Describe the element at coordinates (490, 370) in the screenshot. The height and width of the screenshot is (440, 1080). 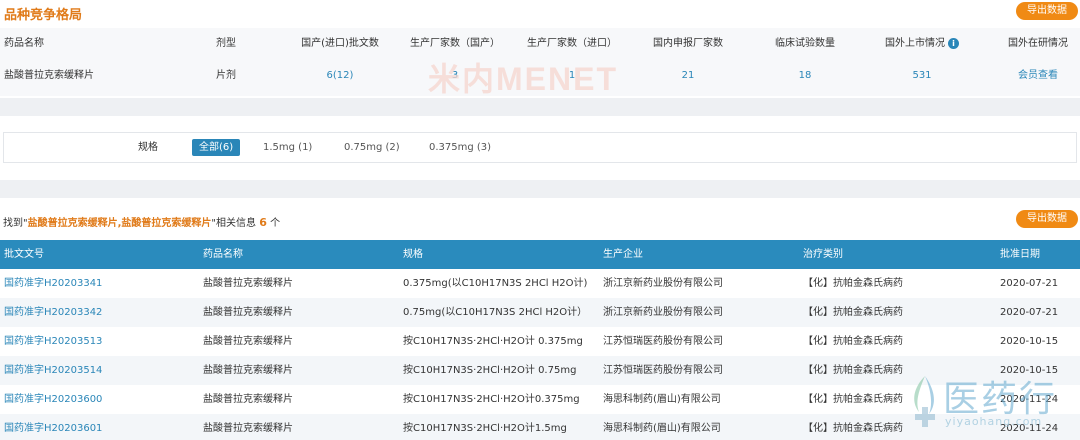
I see `cell-specification: 按C10H17N3S·2HCl·H2O计 0.75mg` at that location.